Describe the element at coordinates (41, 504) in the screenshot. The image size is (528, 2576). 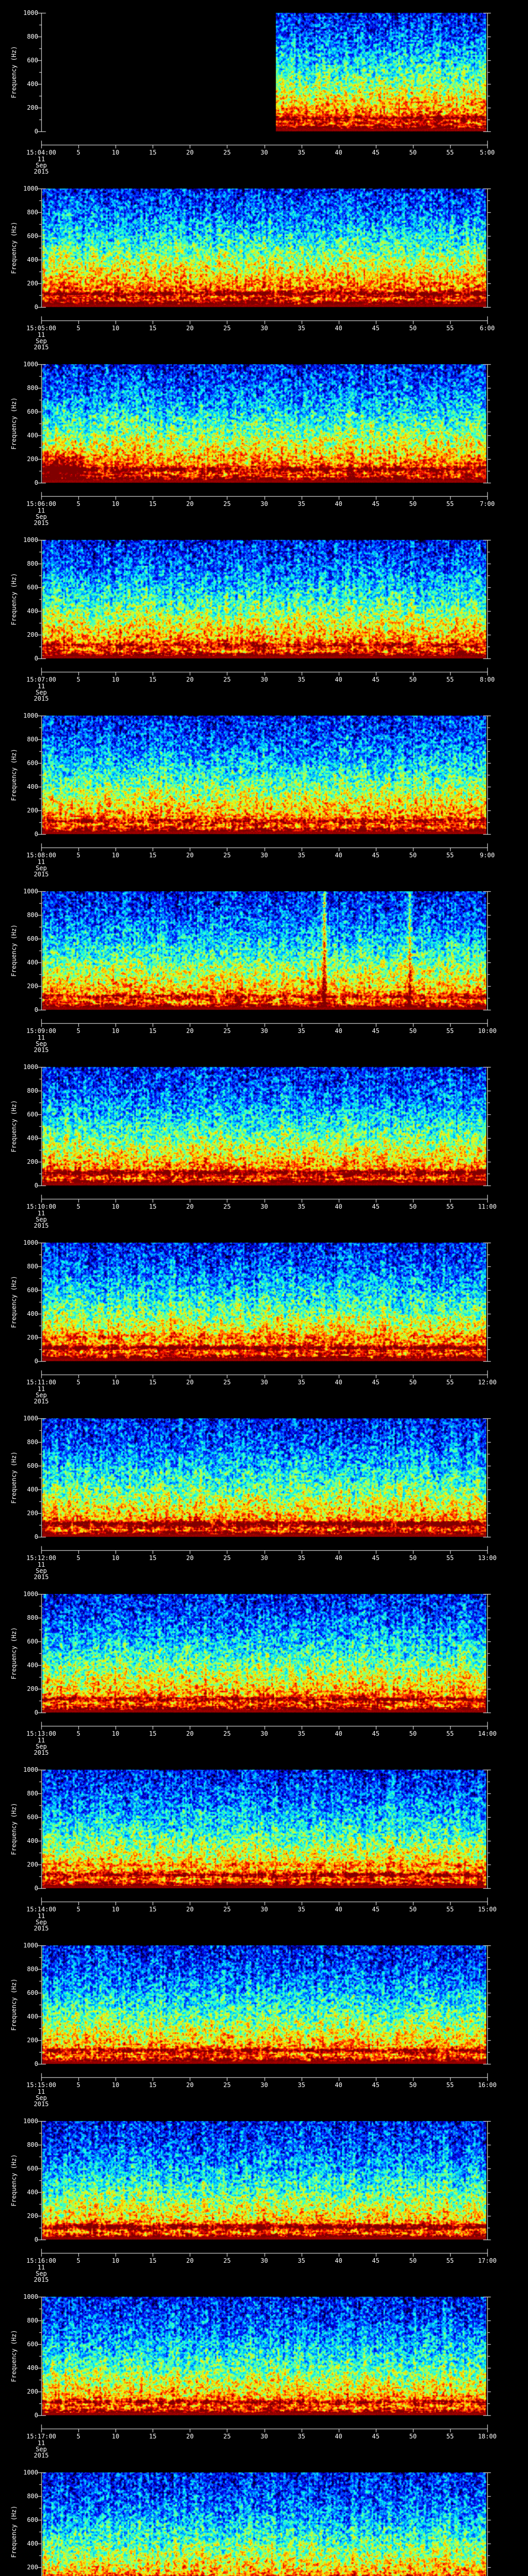
I see `start-time-label: 15:06:00` at that location.